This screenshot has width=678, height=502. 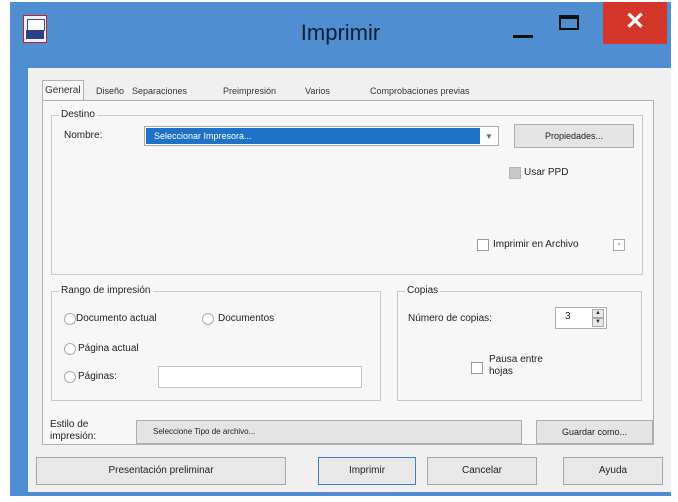 What do you see at coordinates (110, 91) in the screenshot?
I see `tab-diseno: Diseño` at bounding box center [110, 91].